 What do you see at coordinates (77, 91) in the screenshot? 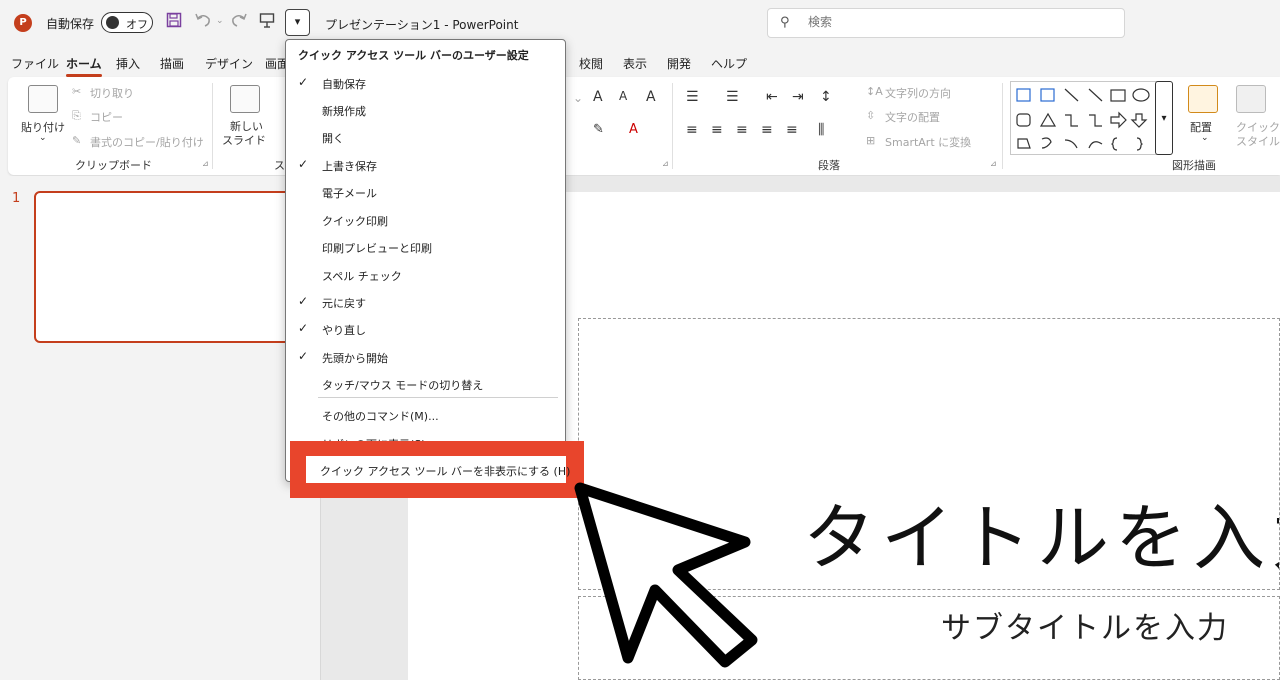
I see `cut-icon: ✂` at bounding box center [77, 91].